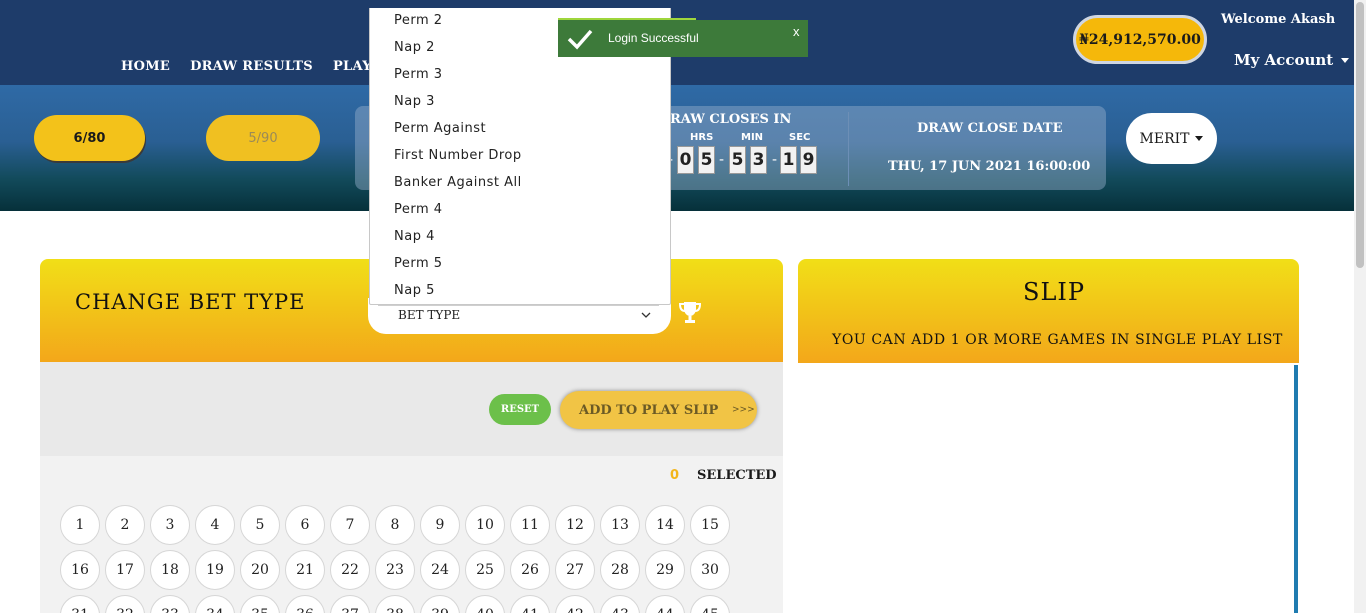 Image resolution: width=1366 pixels, height=613 pixels. I want to click on number-ball: 7, so click(350, 525).